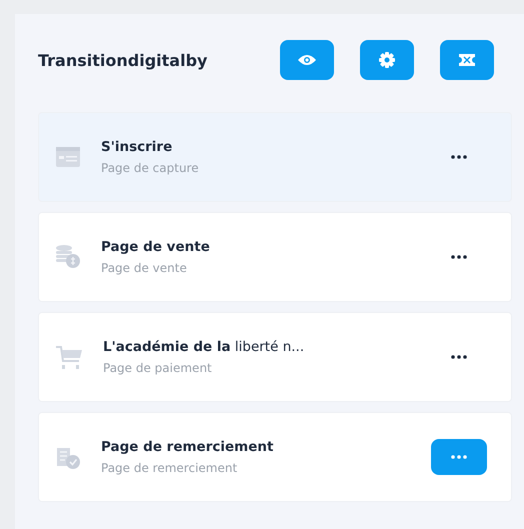 The image size is (524, 529). What do you see at coordinates (68, 157) in the screenshot?
I see `form-icon` at bounding box center [68, 157].